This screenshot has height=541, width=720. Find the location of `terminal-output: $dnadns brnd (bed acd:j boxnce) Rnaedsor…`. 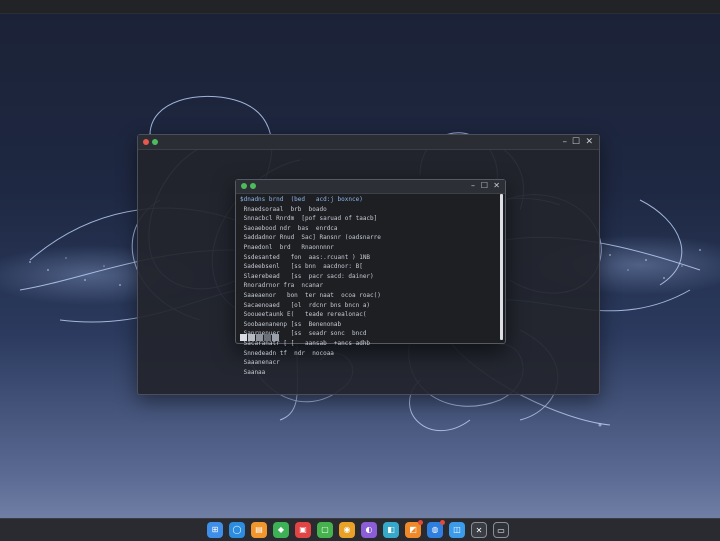

terminal-output: $dnadns brnd (bed acd:j boxnce) Rnaedsor… is located at coordinates (367, 286).